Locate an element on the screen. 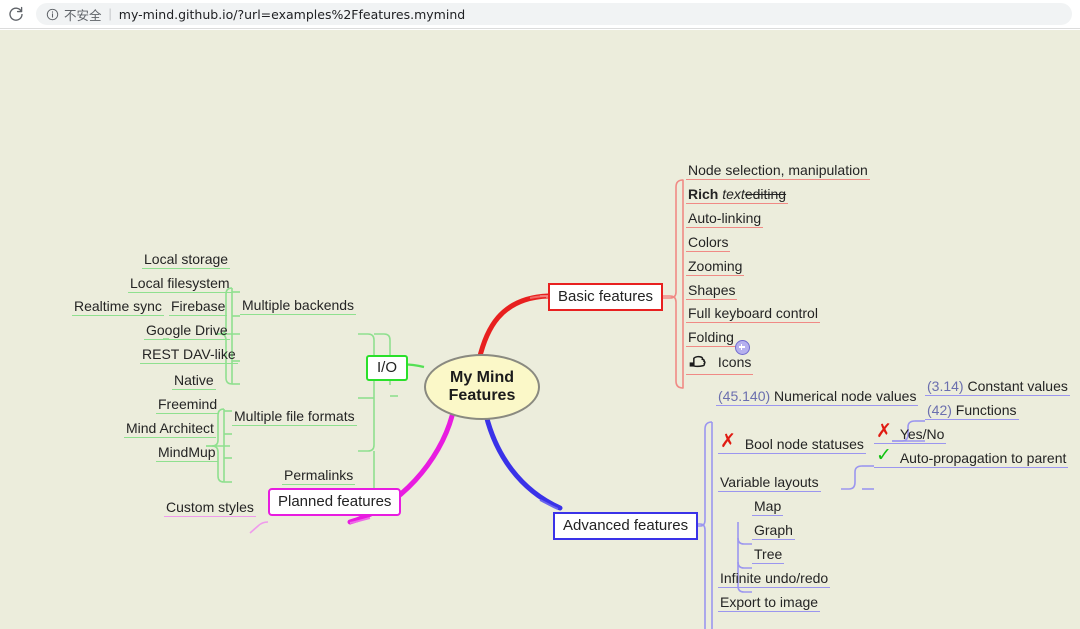  pointing-hand-icon is located at coordinates (698, 363).